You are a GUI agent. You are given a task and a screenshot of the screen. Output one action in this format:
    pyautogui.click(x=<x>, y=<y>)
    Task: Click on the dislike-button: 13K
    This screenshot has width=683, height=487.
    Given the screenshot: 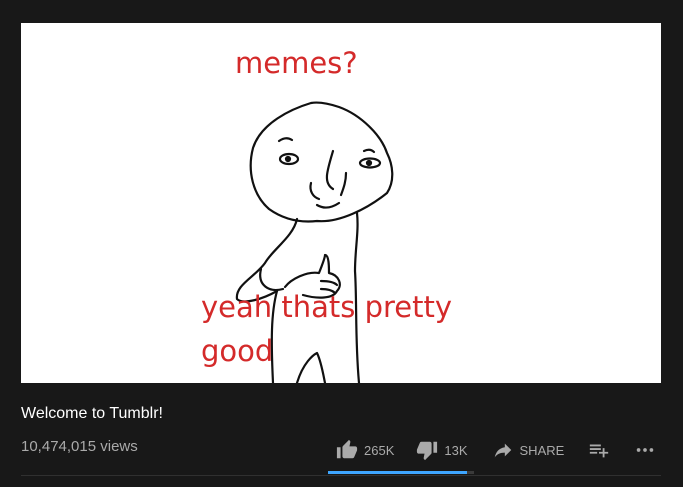 What is the action you would take?
    pyautogui.click(x=442, y=450)
    